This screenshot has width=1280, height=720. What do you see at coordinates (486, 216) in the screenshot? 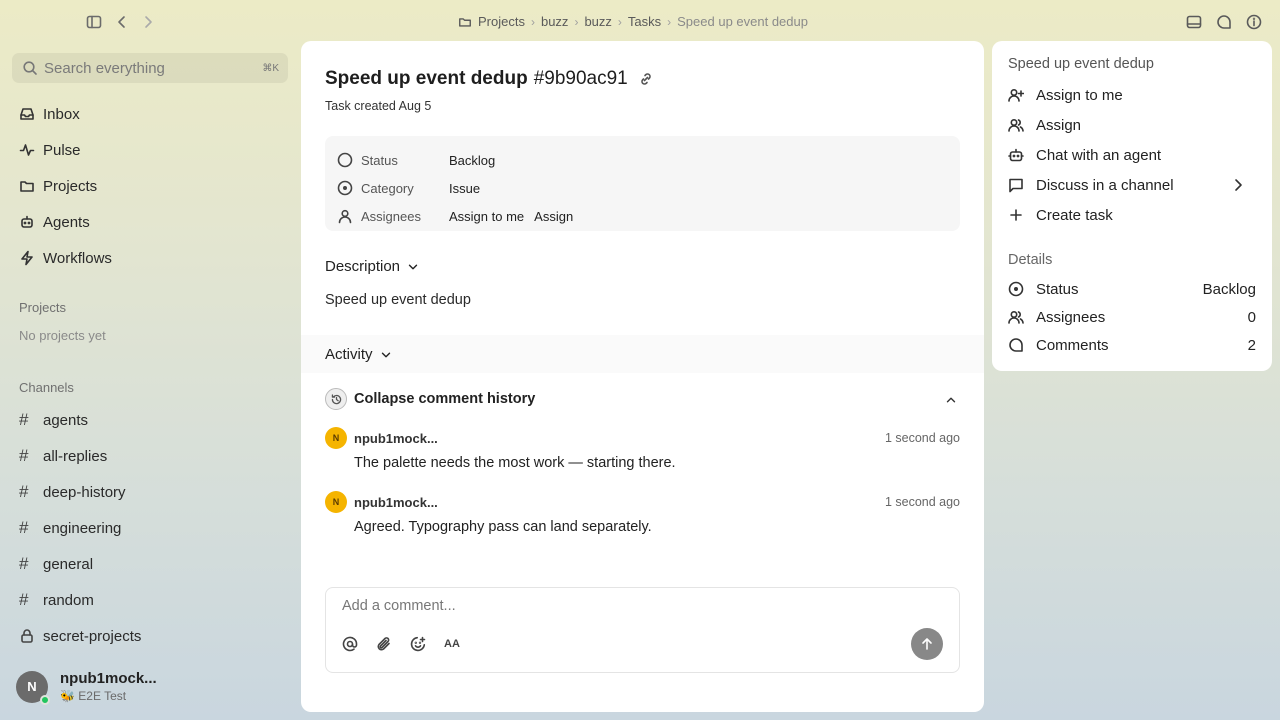
I see `assign-to-me-button: Assign to me` at bounding box center [486, 216].